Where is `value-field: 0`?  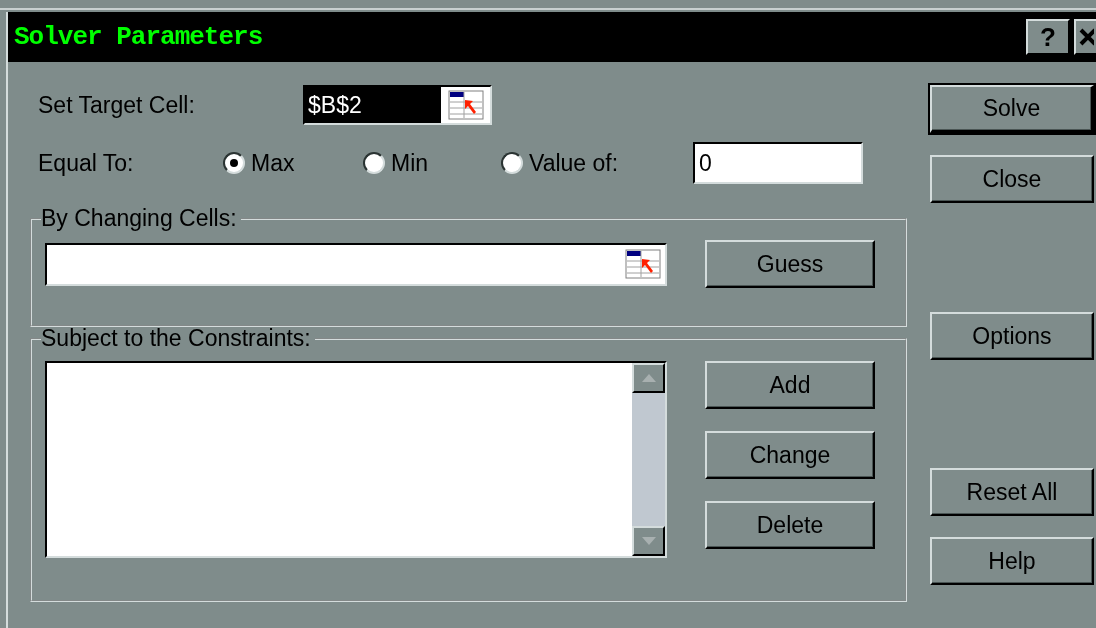
value-field: 0 is located at coordinates (778, 163).